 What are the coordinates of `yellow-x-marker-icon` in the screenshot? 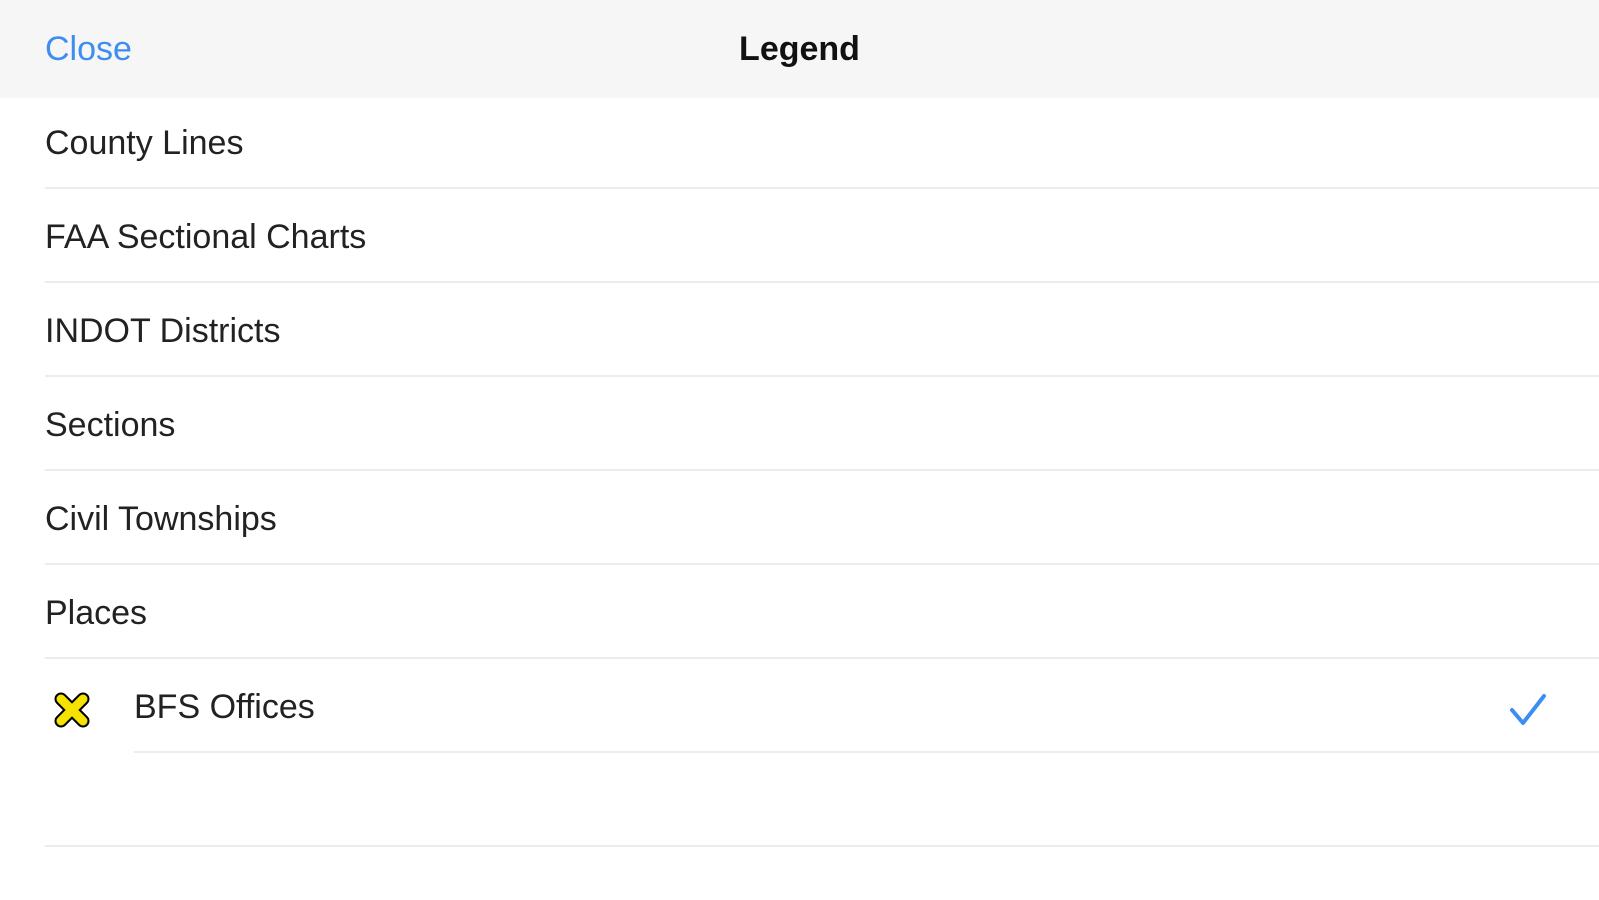 It's located at (72, 710).